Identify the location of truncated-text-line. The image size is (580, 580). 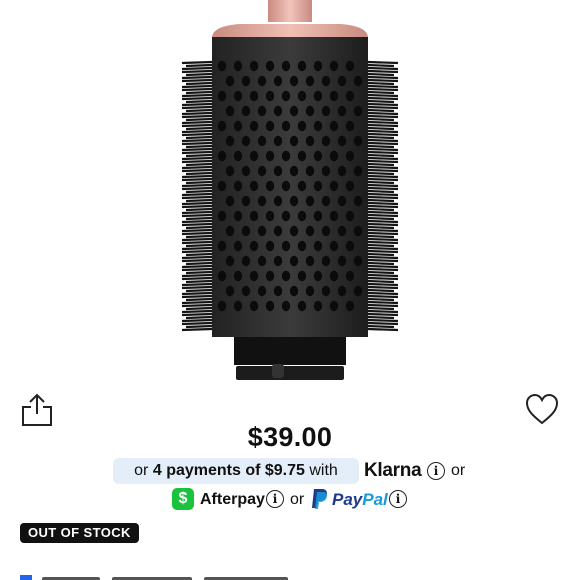
(170, 575).